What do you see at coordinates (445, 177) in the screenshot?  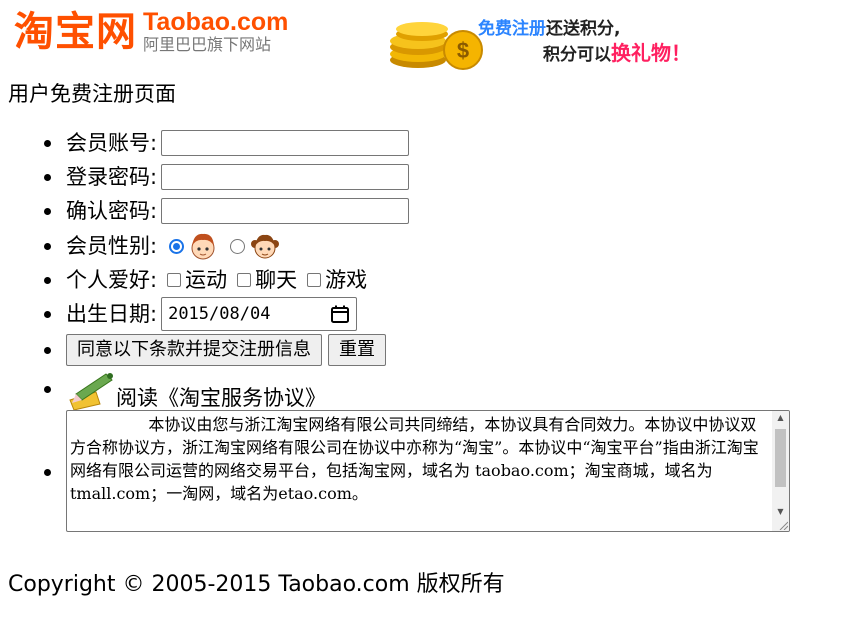 I see `password-row: 登录密码:` at bounding box center [445, 177].